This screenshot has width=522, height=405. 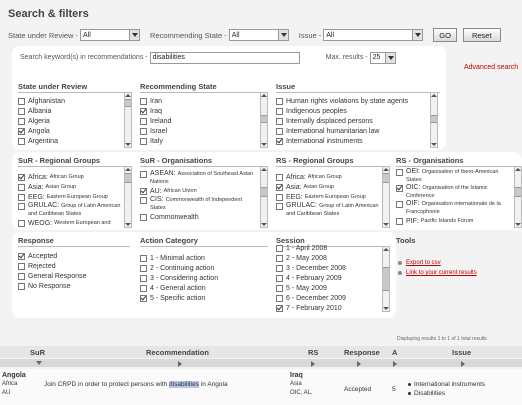 I want to click on sur-group-asia: Asia: Asian Group, so click(x=71, y=187).